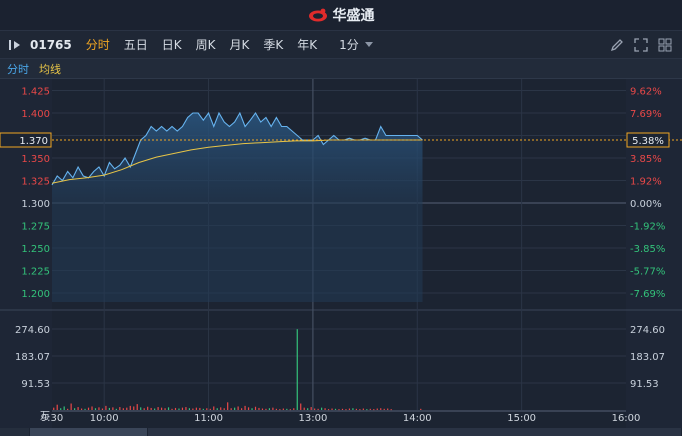 This screenshot has width=682, height=436. Describe the element at coordinates (312, 418) in the screenshot. I see `time-tick-label: 13:00` at that location.